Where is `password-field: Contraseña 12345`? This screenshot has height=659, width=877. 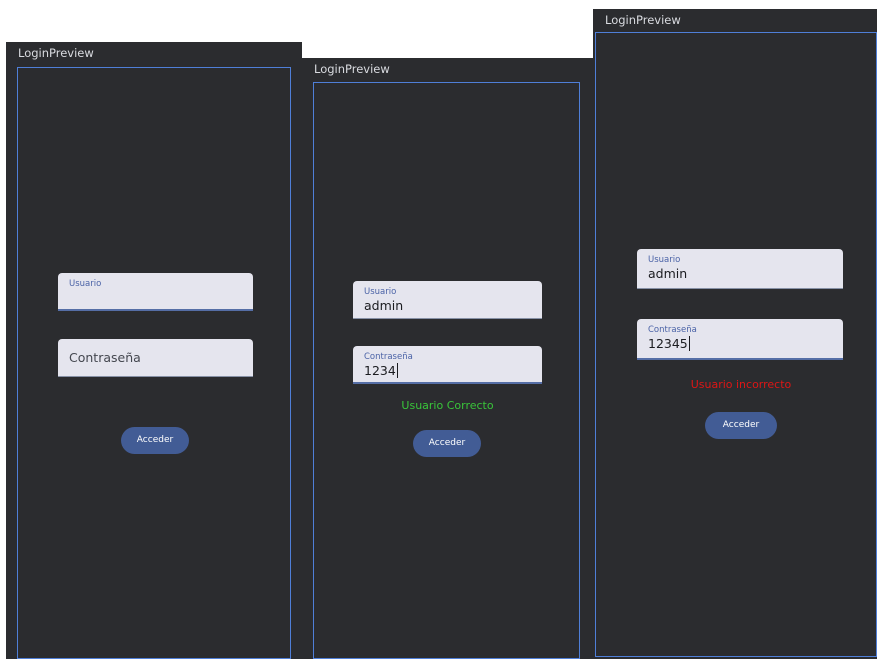 password-field: Contraseña 12345 is located at coordinates (740, 339).